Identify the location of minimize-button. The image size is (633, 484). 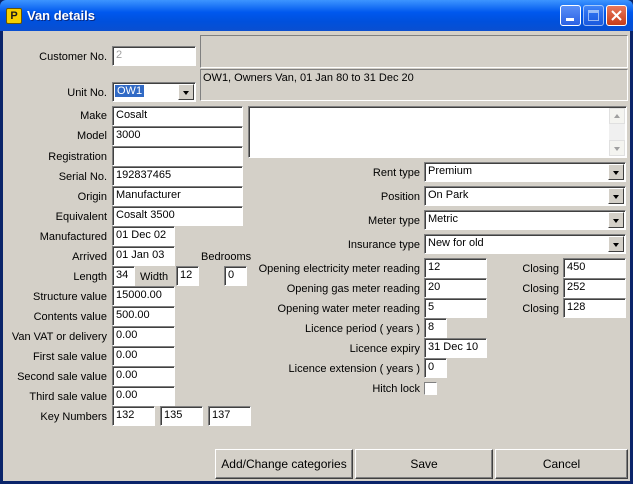
(570, 15).